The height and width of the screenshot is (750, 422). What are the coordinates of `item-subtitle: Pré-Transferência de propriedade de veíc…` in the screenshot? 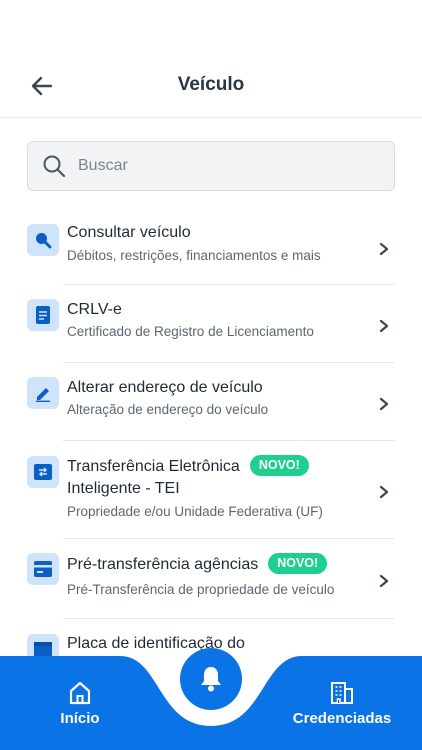 It's located at (201, 589).